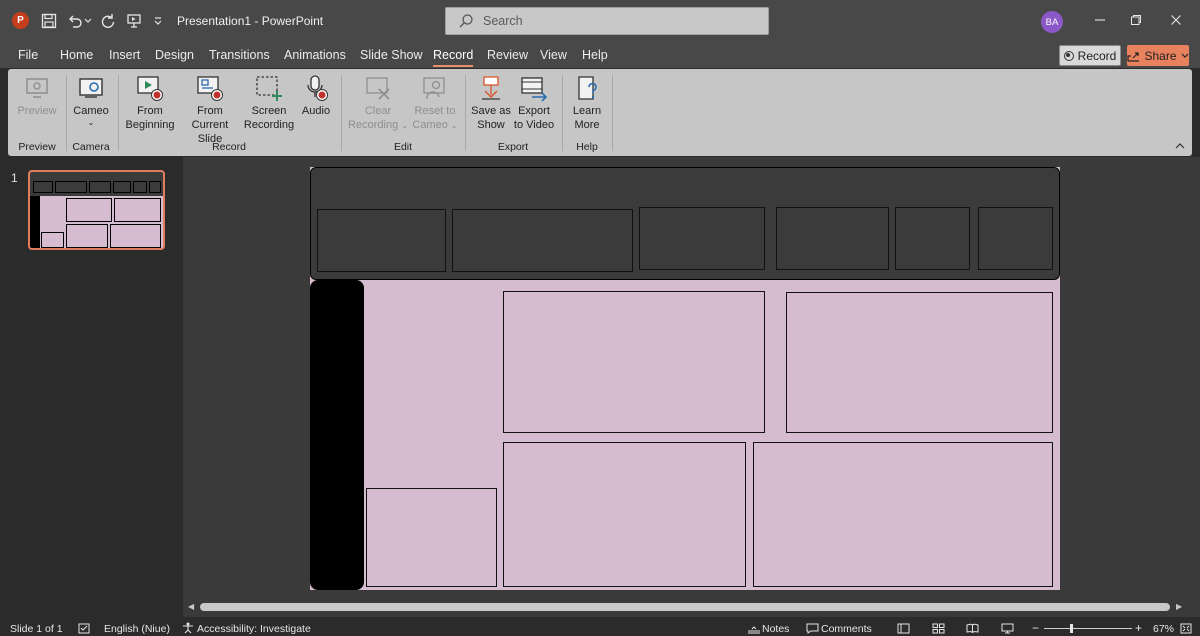 The image size is (1200, 636). What do you see at coordinates (229, 147) in the screenshot?
I see `group-label-record: Record` at bounding box center [229, 147].